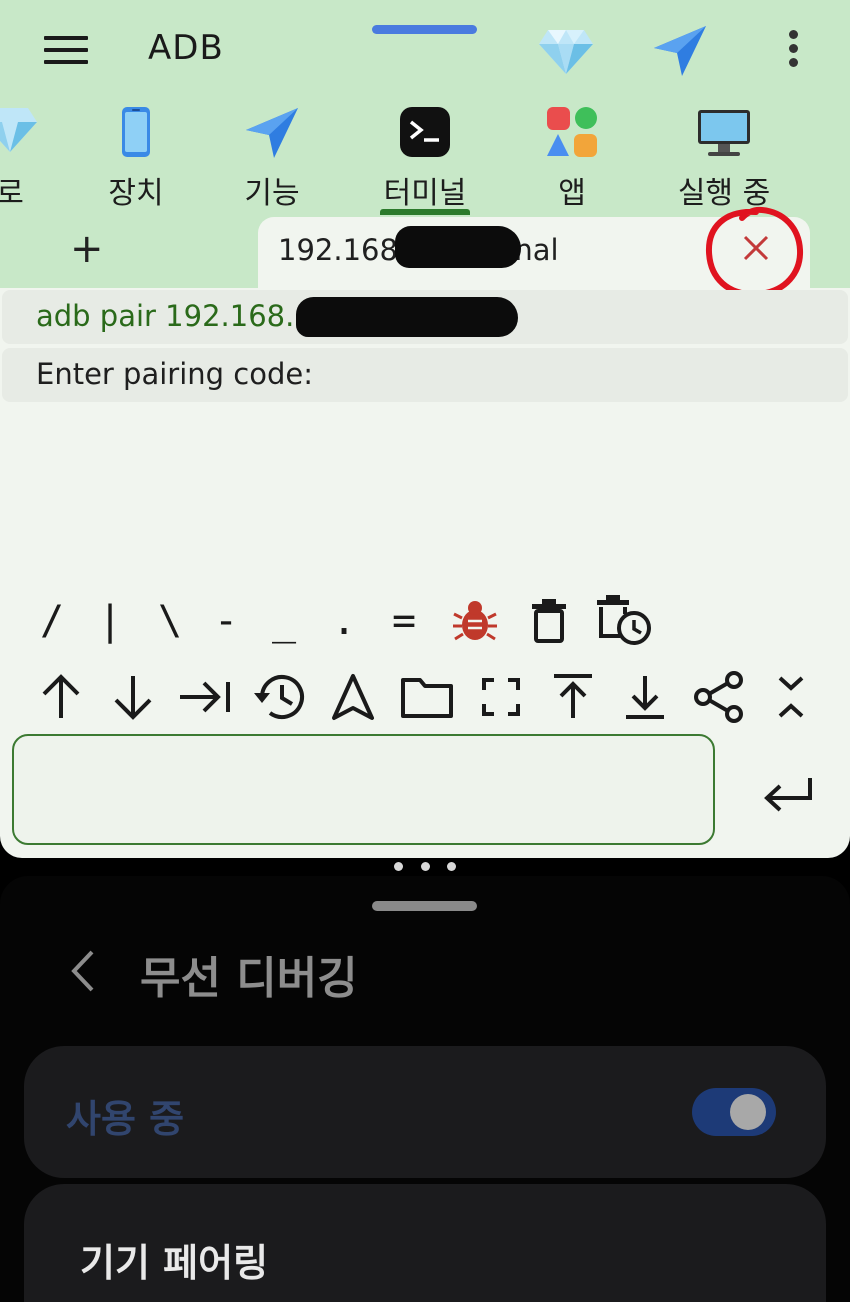 The width and height of the screenshot is (850, 1302). Describe the element at coordinates (226, 621) in the screenshot. I see `key-dash: -` at that location.